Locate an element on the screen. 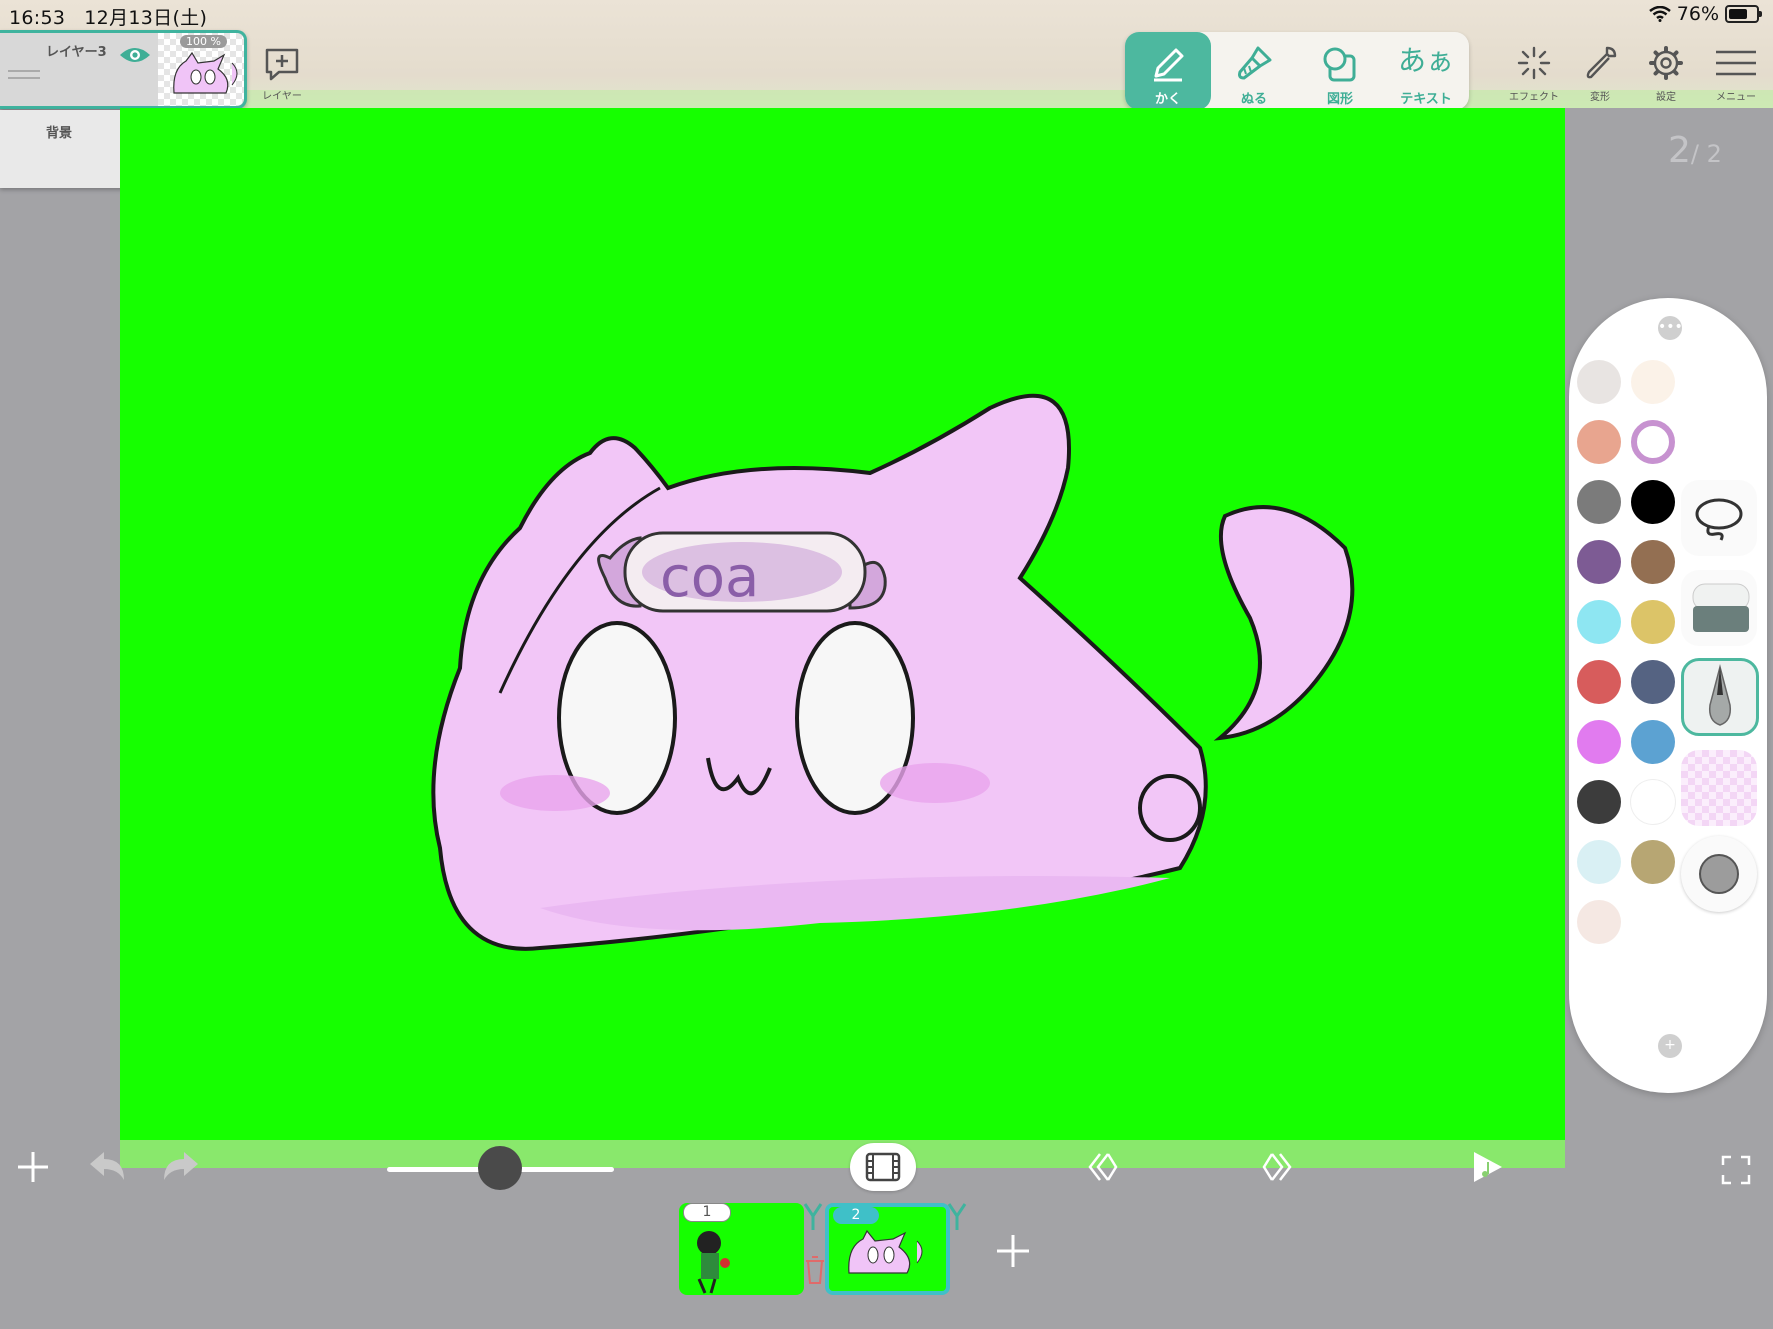 The width and height of the screenshot is (1773, 1329). transform-button: 変形 is located at coordinates (1600, 73).